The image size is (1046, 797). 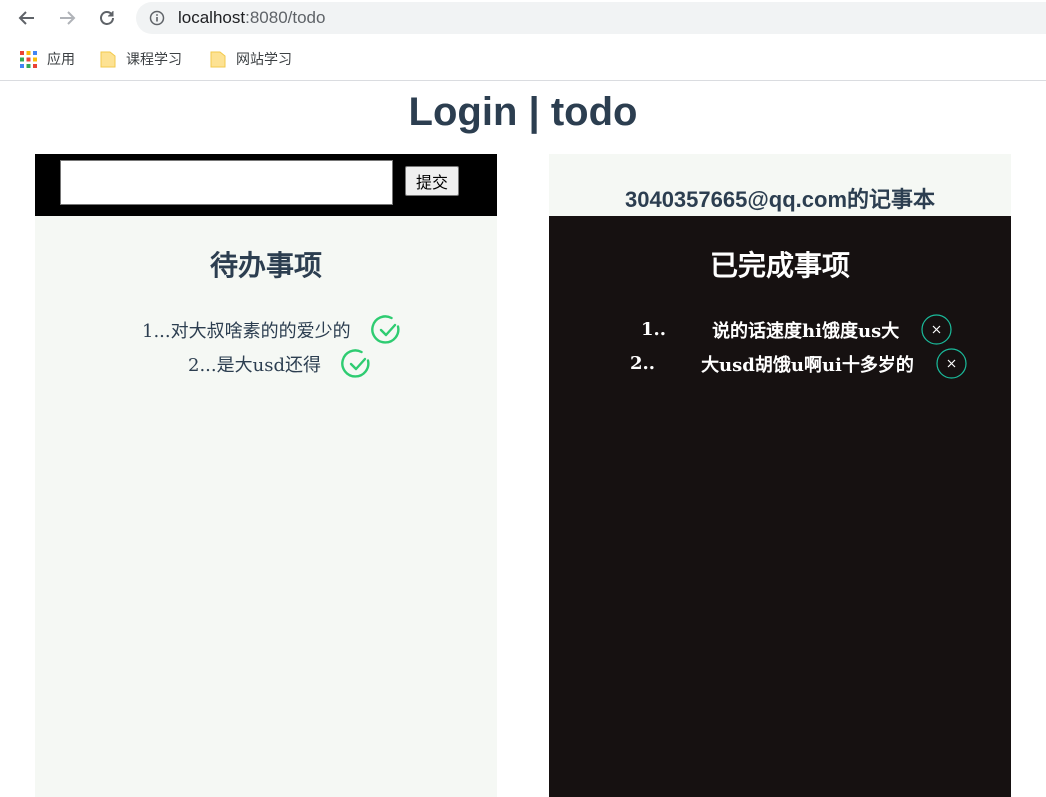 I want to click on page-title: Login | todo, so click(x=523, y=112).